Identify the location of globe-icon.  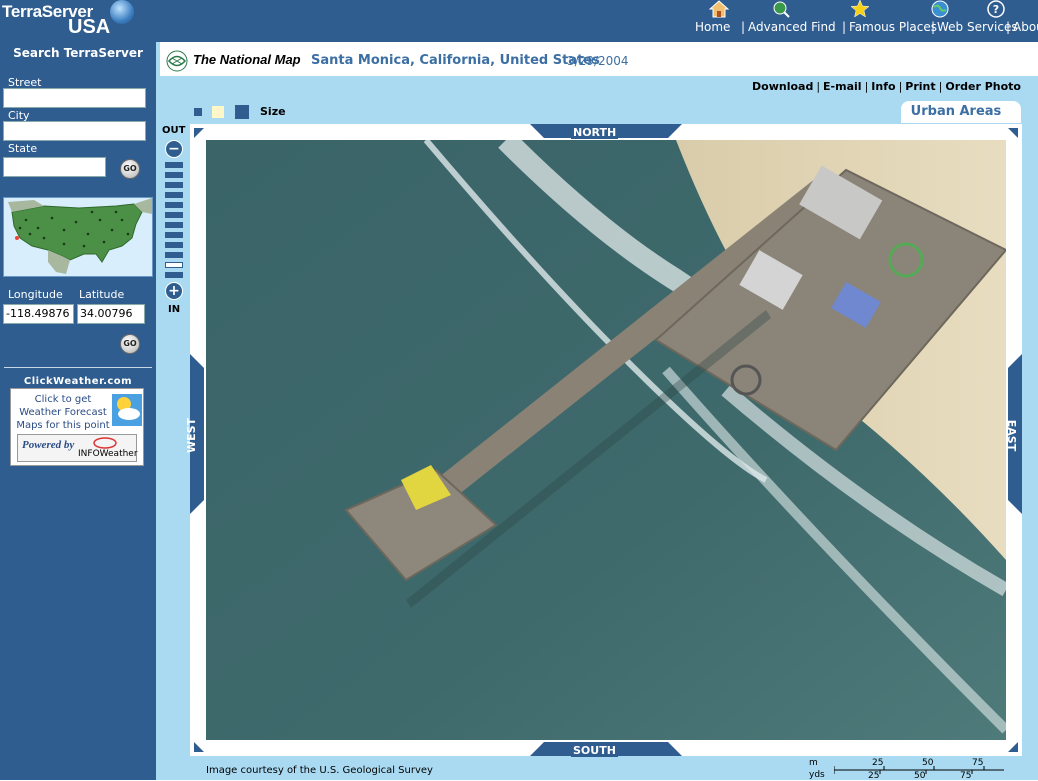
(122, 12).